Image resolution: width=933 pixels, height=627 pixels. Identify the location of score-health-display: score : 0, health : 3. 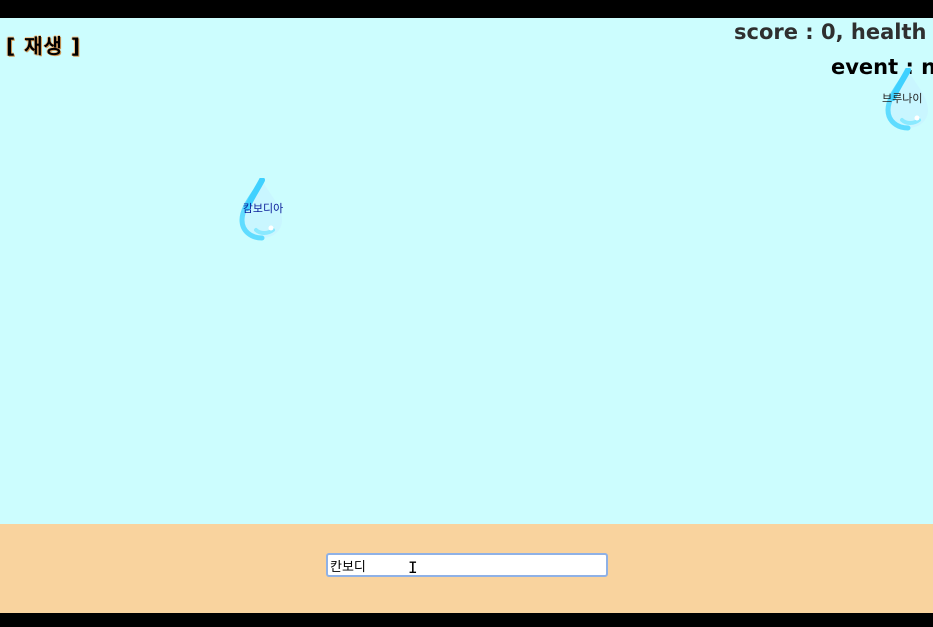
(833, 32).